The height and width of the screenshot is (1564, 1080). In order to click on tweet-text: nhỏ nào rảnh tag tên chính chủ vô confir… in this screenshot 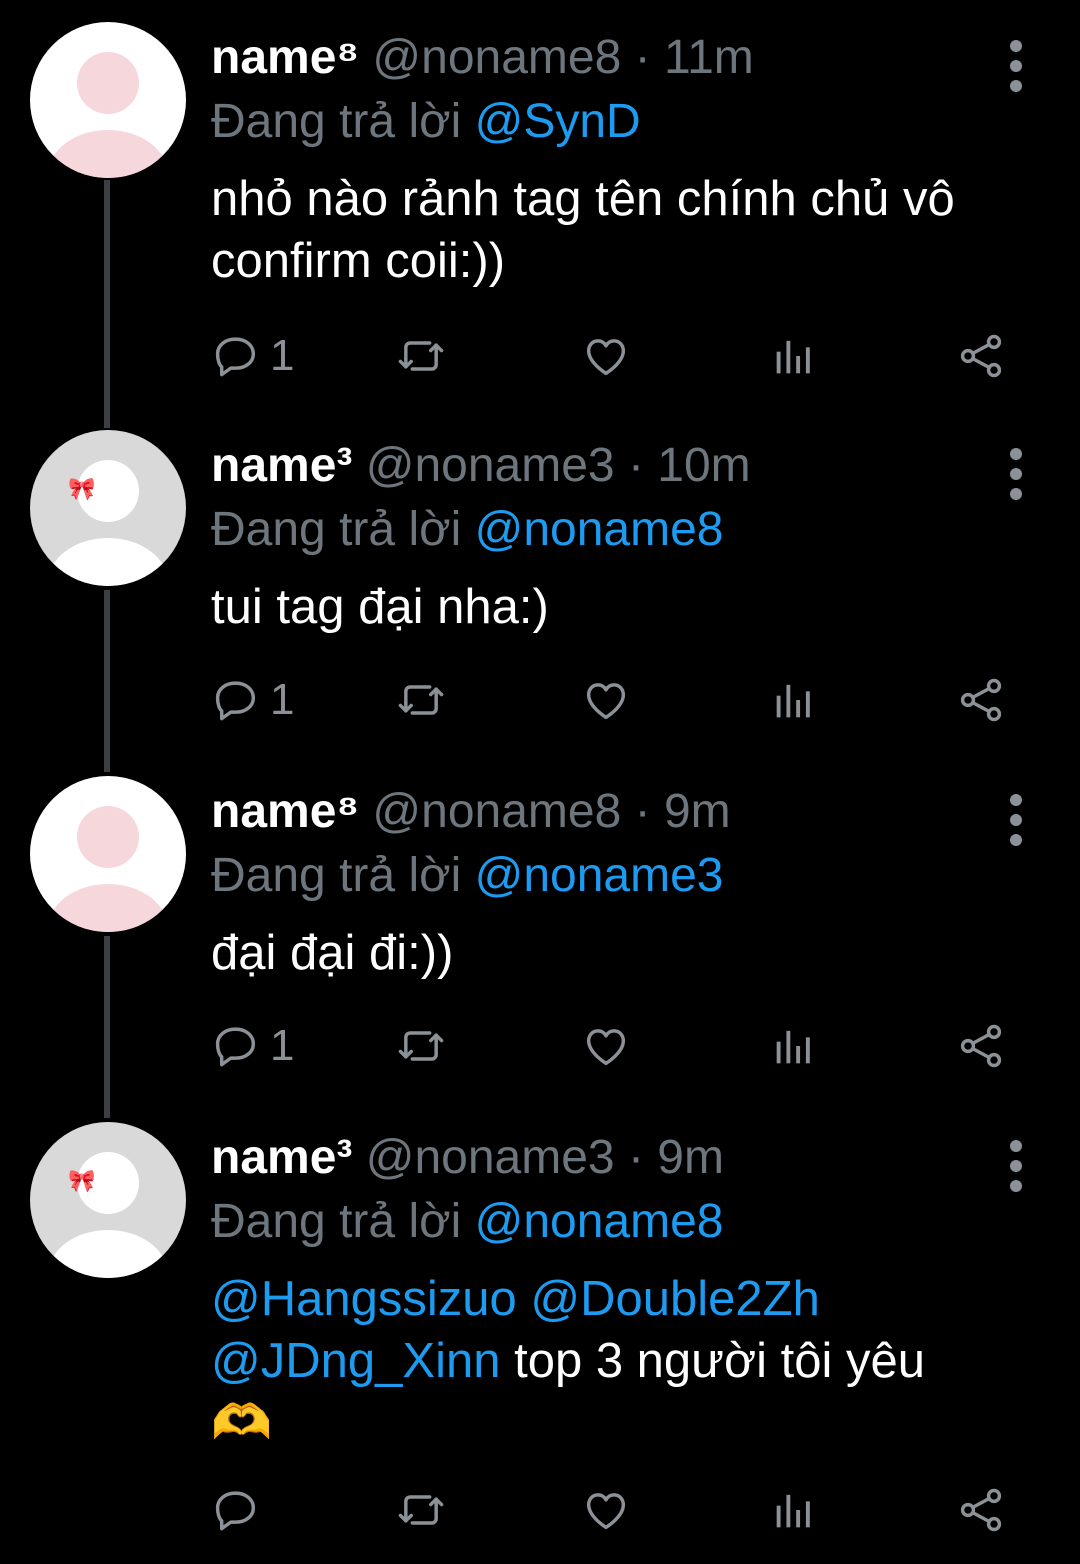, I will do `click(631, 230)`.